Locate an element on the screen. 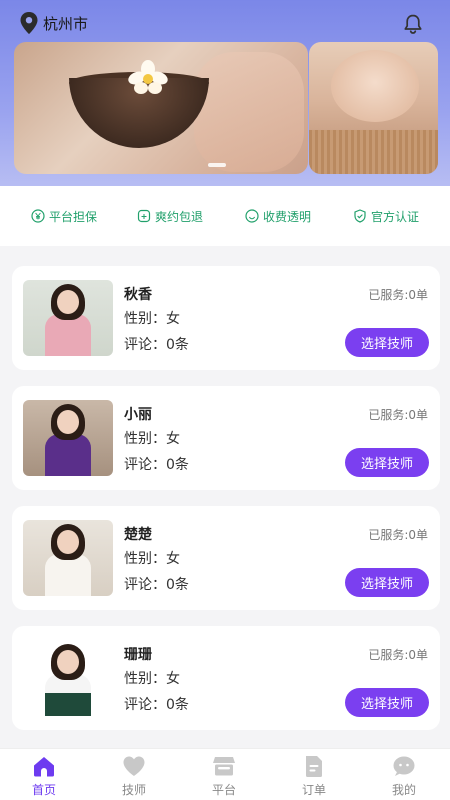 The height and width of the screenshot is (800, 450). order-document-icon is located at coordinates (314, 766).